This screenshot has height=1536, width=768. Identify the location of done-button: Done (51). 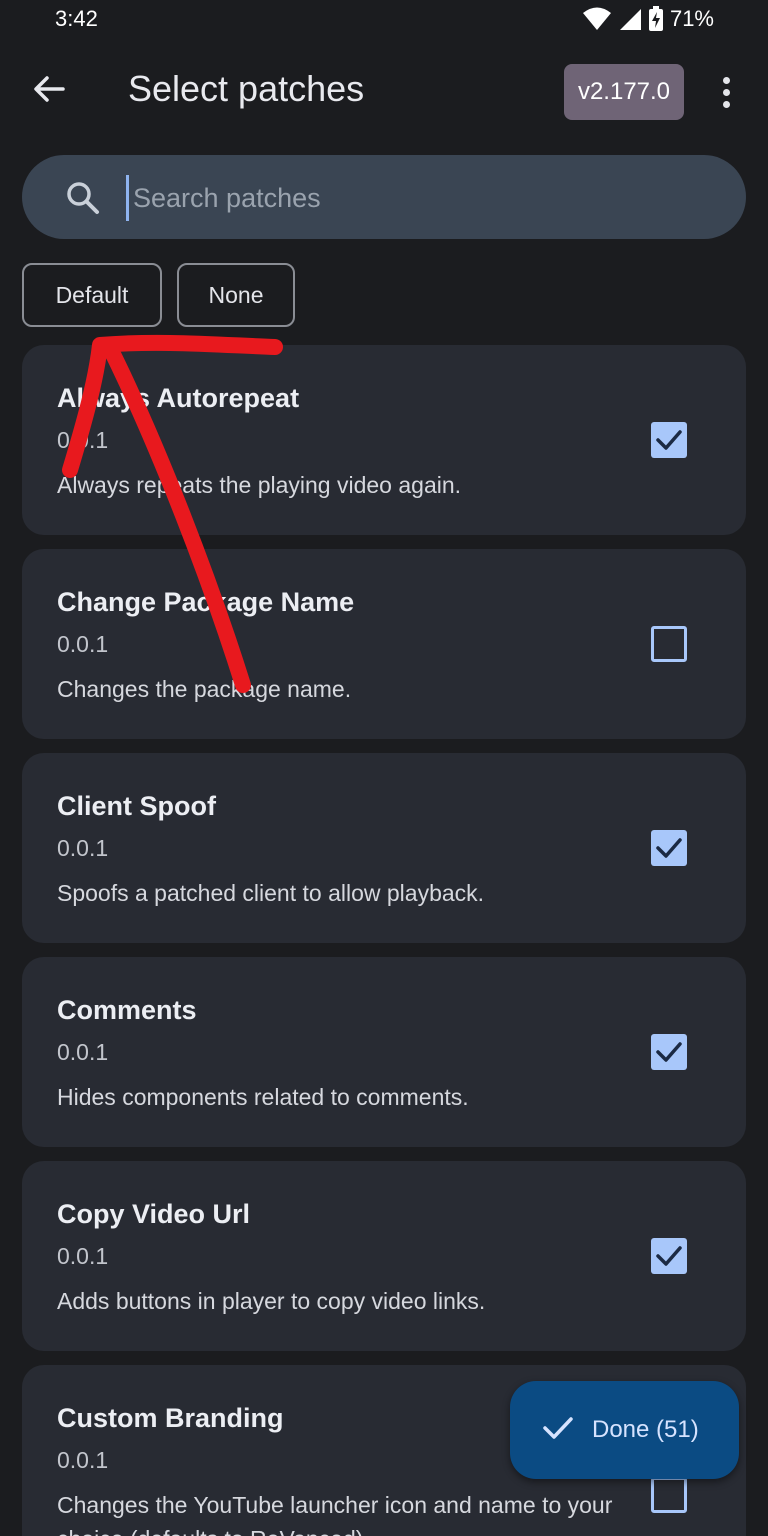
(624, 1430).